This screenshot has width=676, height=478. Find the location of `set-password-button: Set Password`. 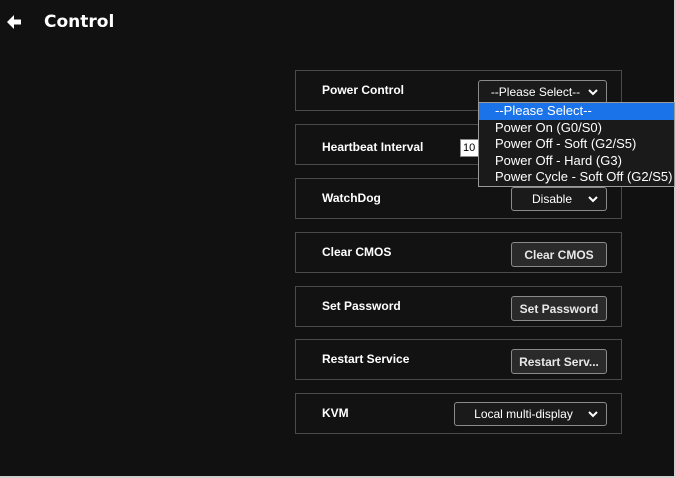

set-password-button: Set Password is located at coordinates (559, 308).